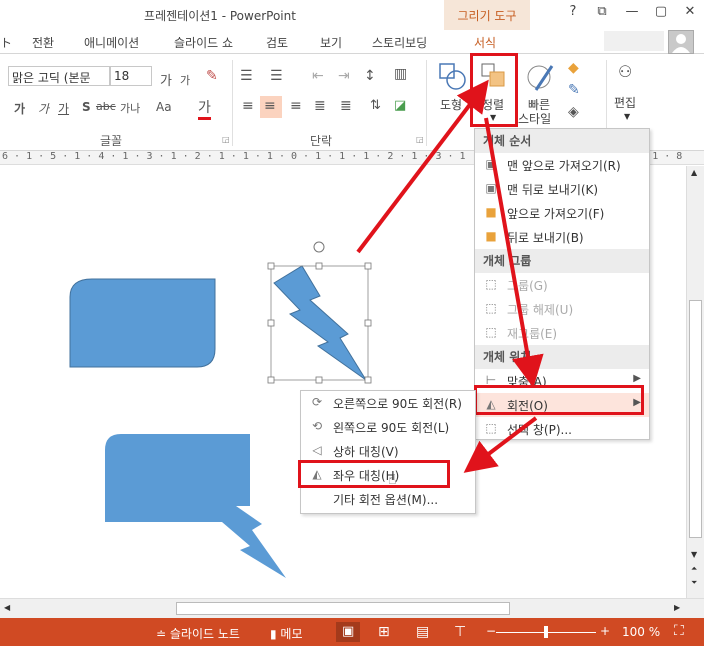 Image resolution: width=704 pixels, height=646 pixels. I want to click on menu-send-backward: ■ 뒤로 보내기(B), so click(562, 237).